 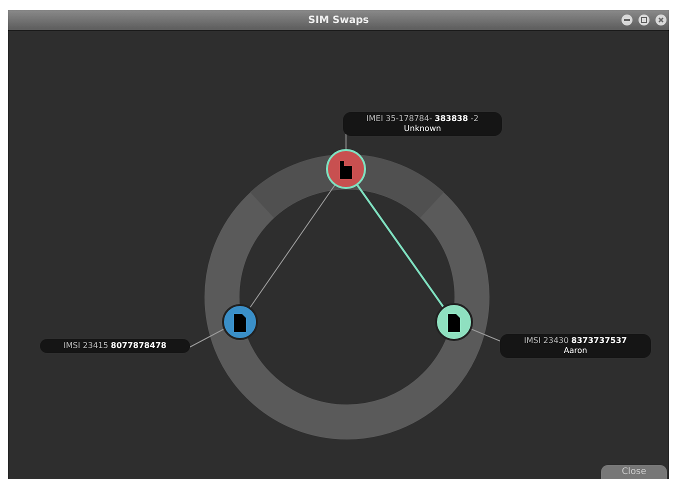 I want to click on window-title: SIM Swaps, so click(x=338, y=20).